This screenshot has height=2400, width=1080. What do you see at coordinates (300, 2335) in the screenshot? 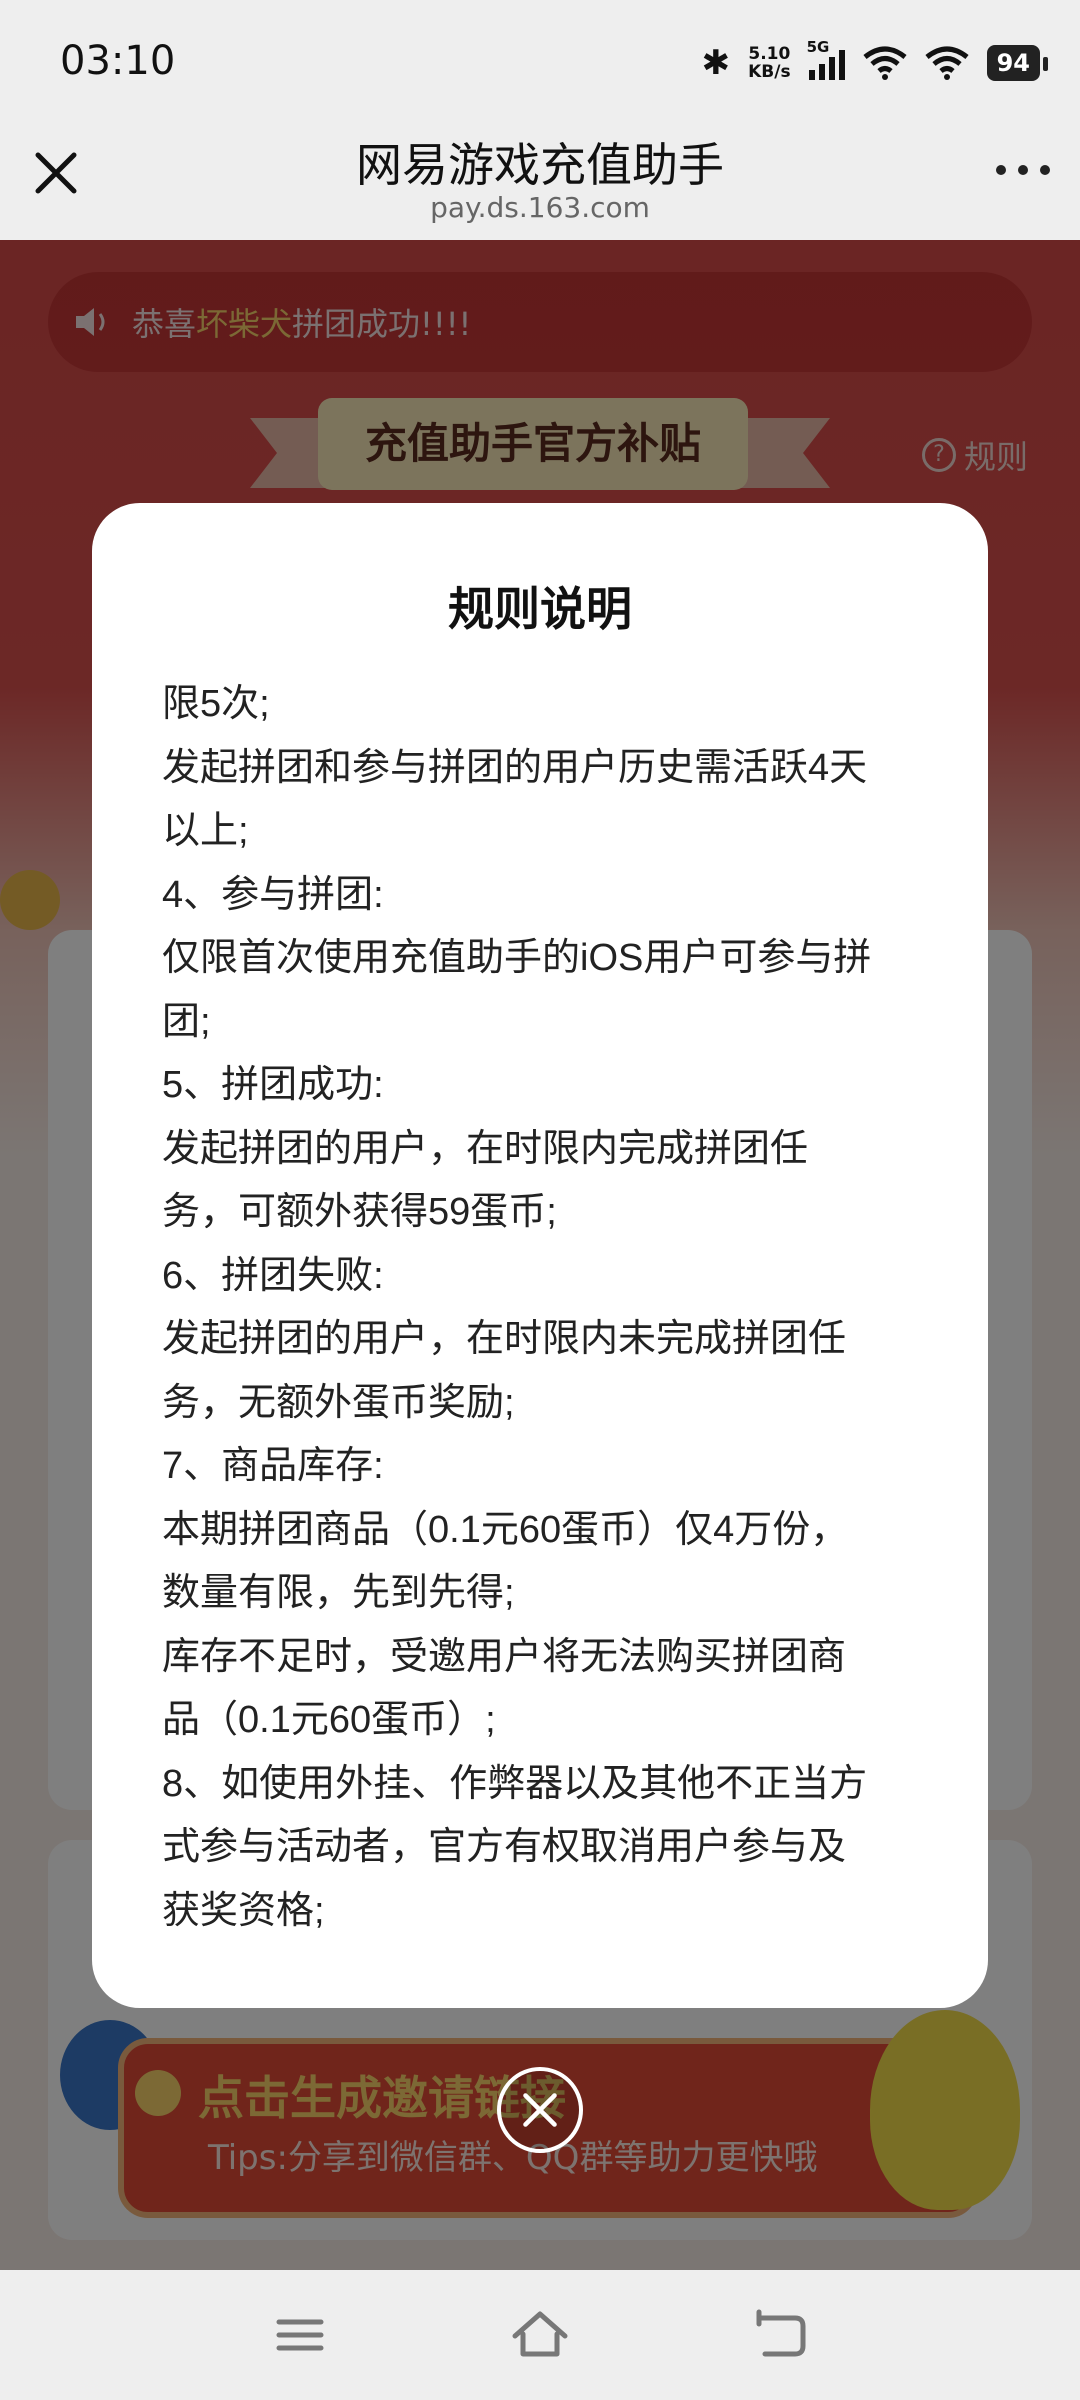
I see `menu-icon` at bounding box center [300, 2335].